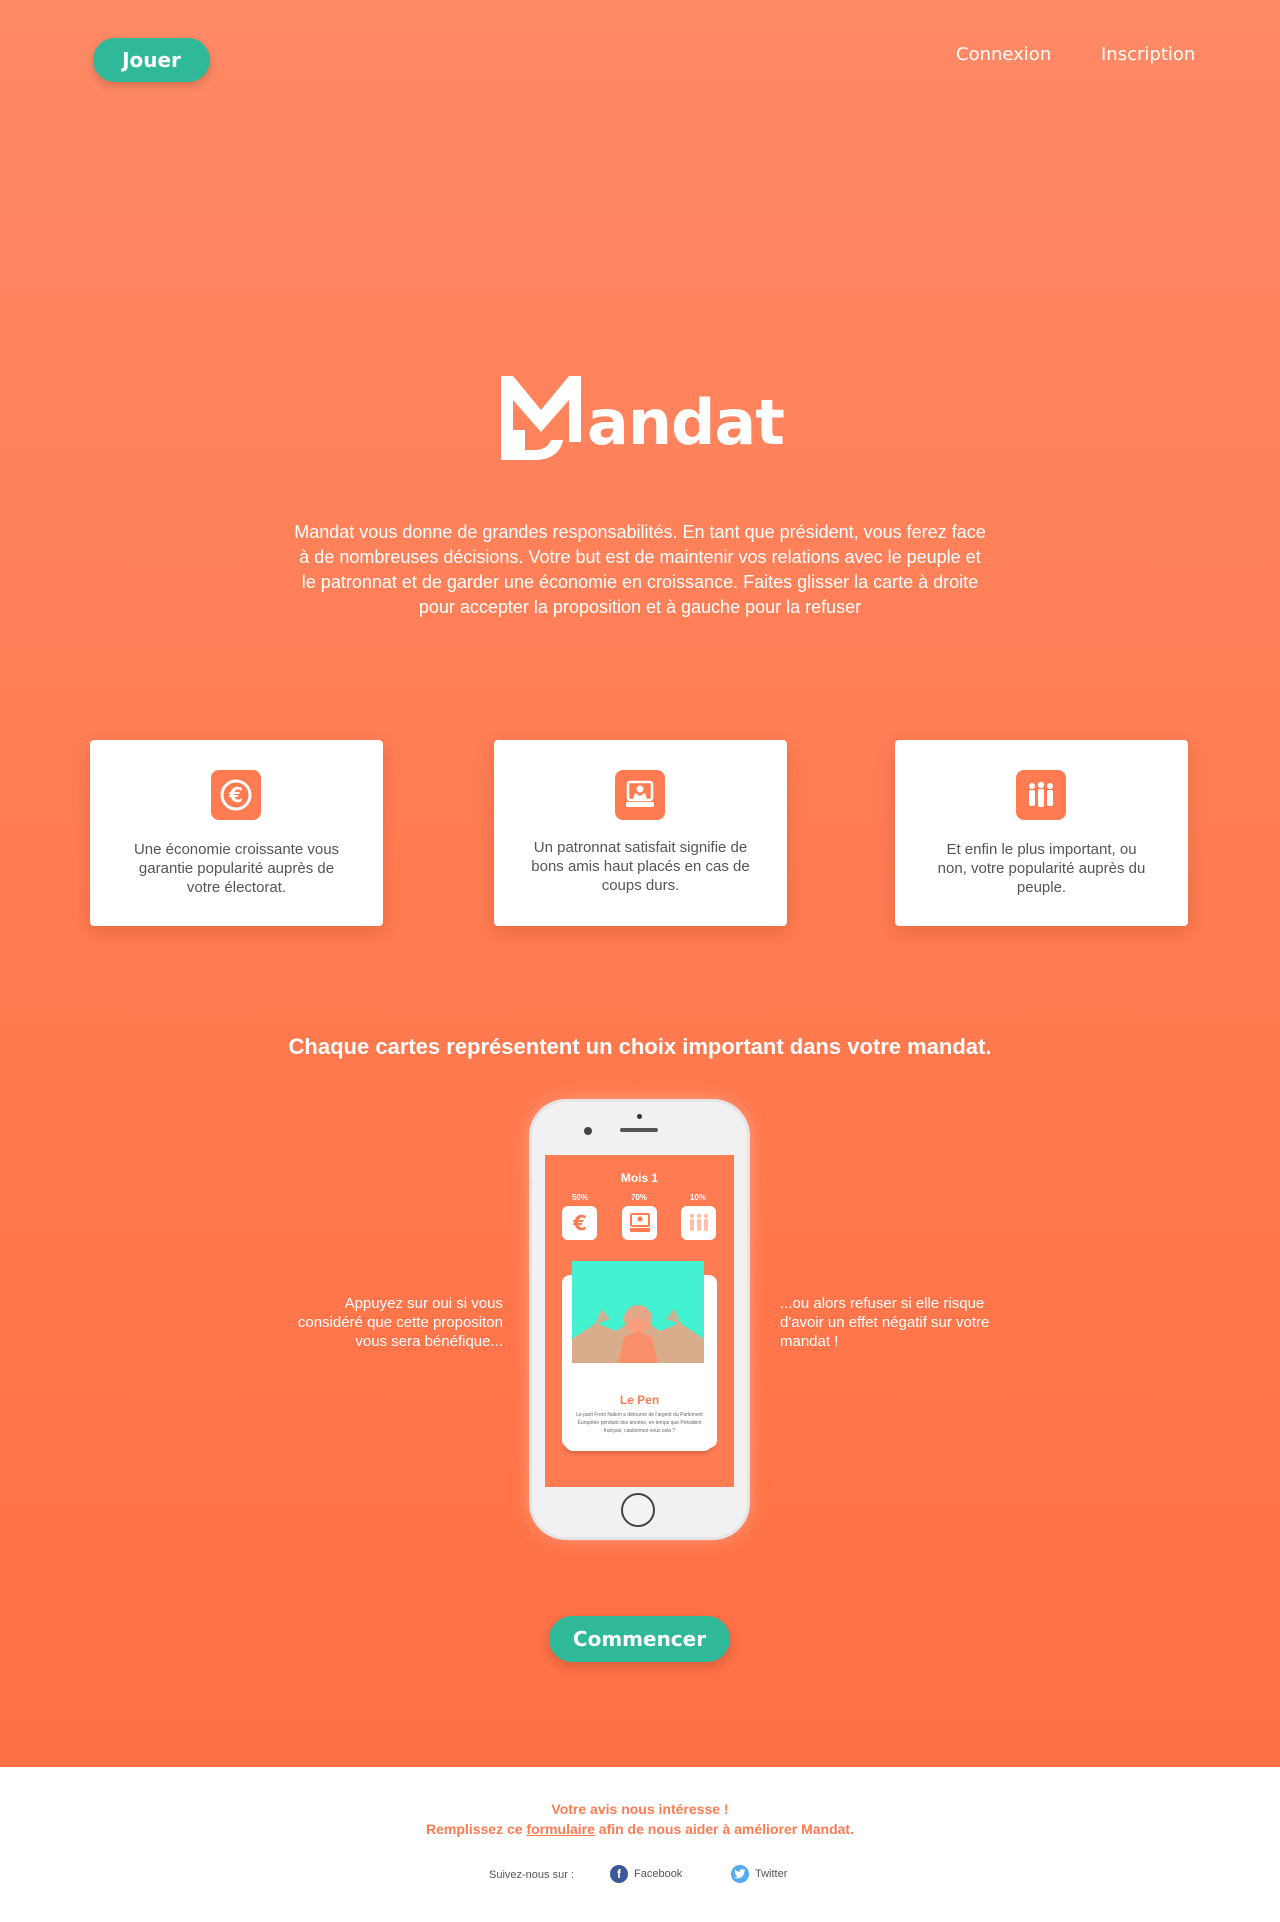 This screenshot has height=1922, width=1280. I want to click on footer-text-after: afin de nous aider à améliorer Mandat., so click(726, 1829).